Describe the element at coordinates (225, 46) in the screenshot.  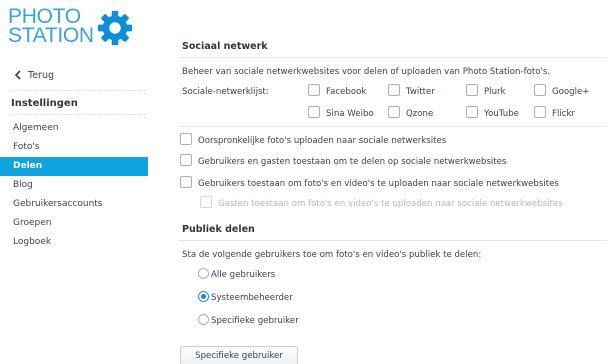
I see `social-section-title: Sociaal netwerk` at that location.